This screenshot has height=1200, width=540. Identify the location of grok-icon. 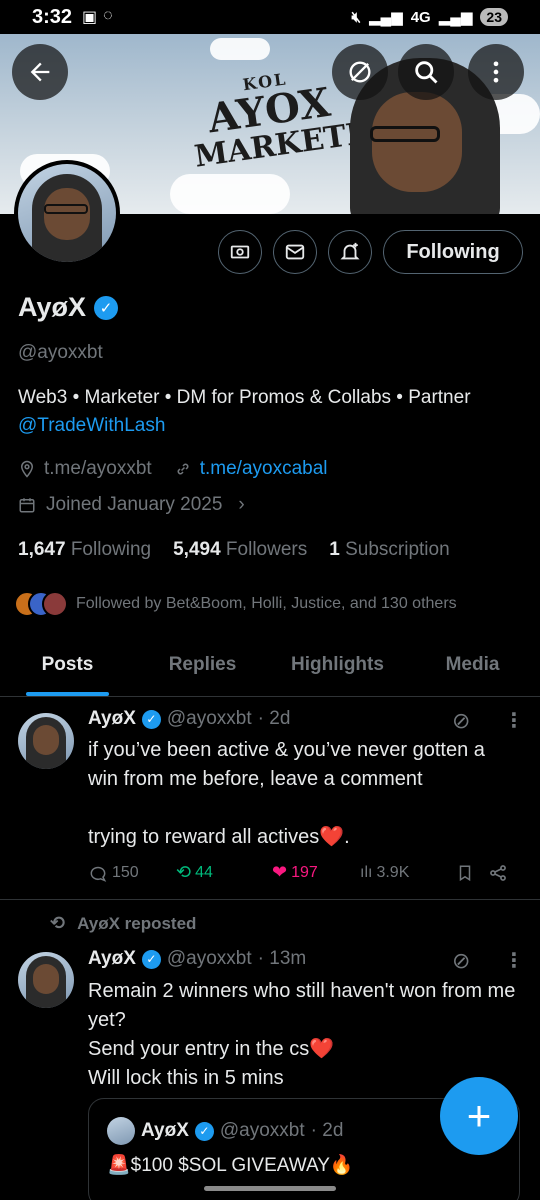
(360, 72).